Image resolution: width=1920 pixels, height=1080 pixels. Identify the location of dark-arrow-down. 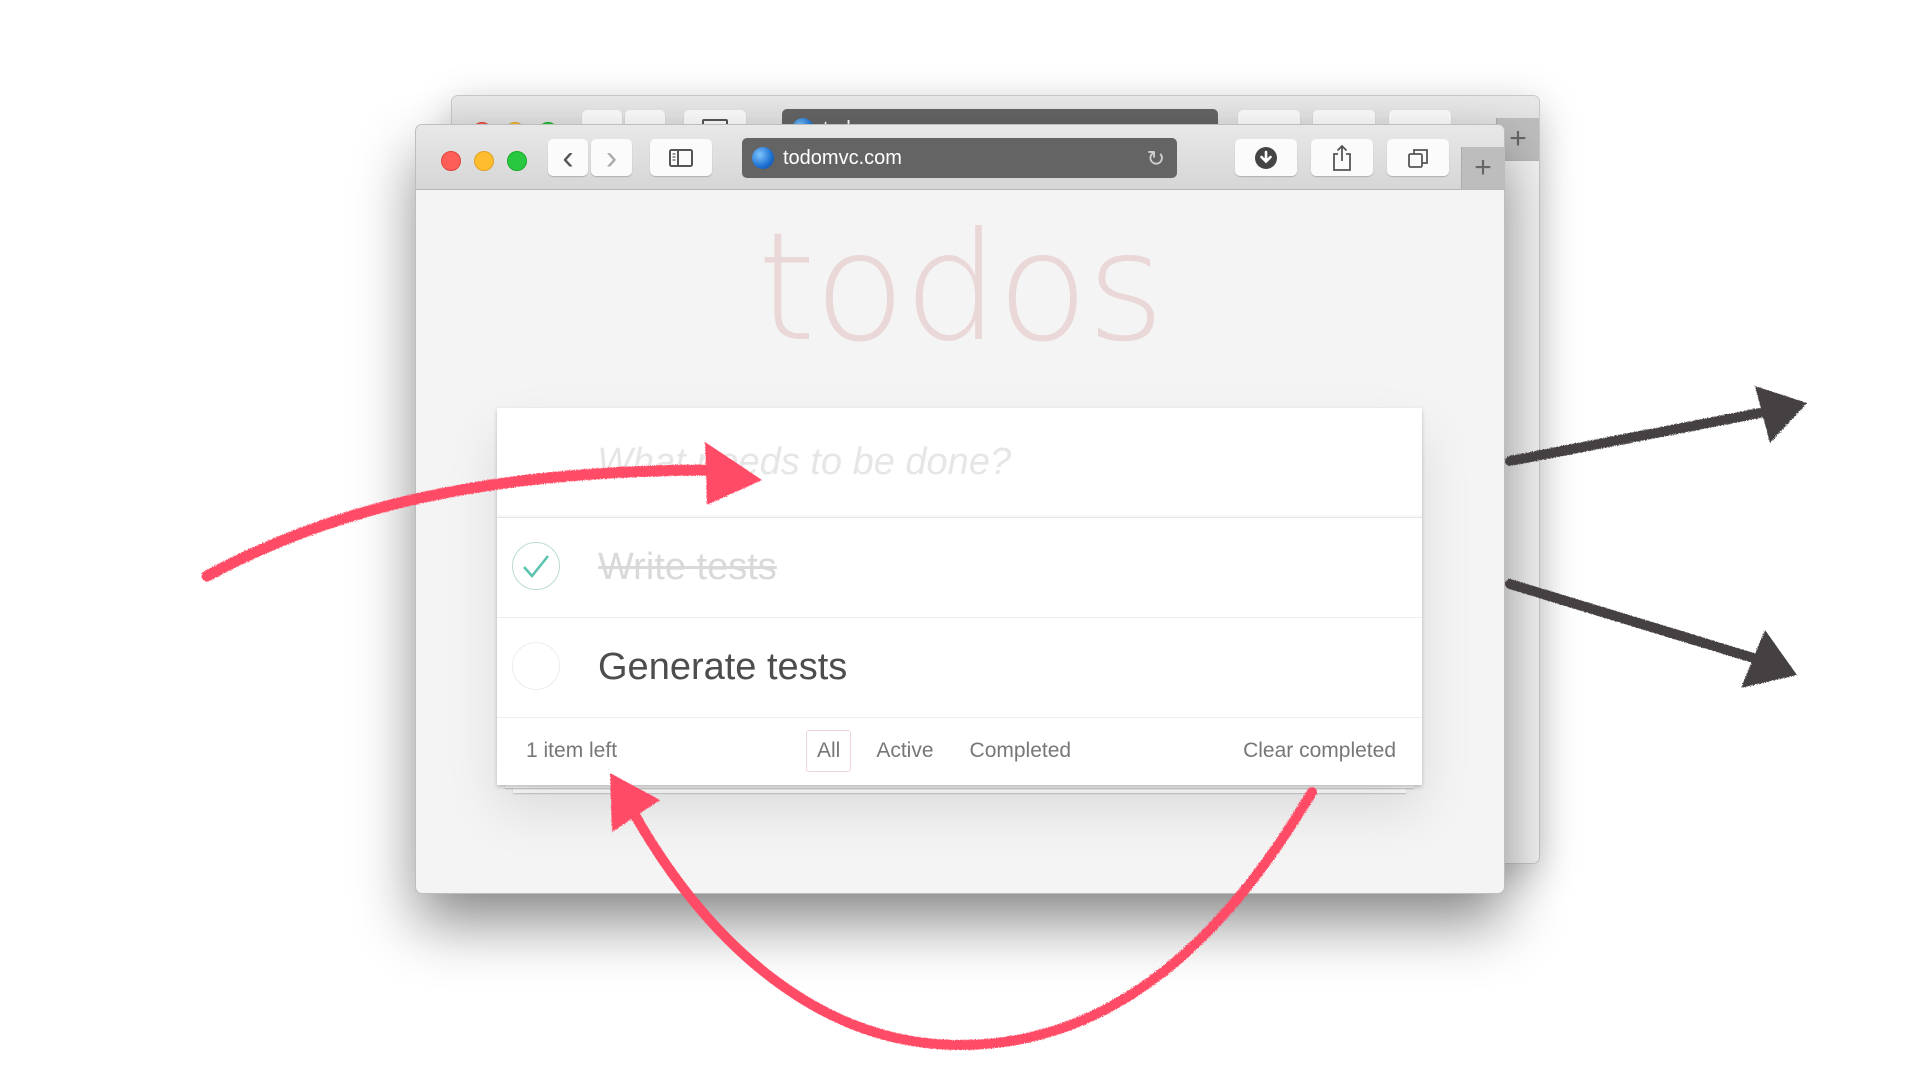
(1635, 622).